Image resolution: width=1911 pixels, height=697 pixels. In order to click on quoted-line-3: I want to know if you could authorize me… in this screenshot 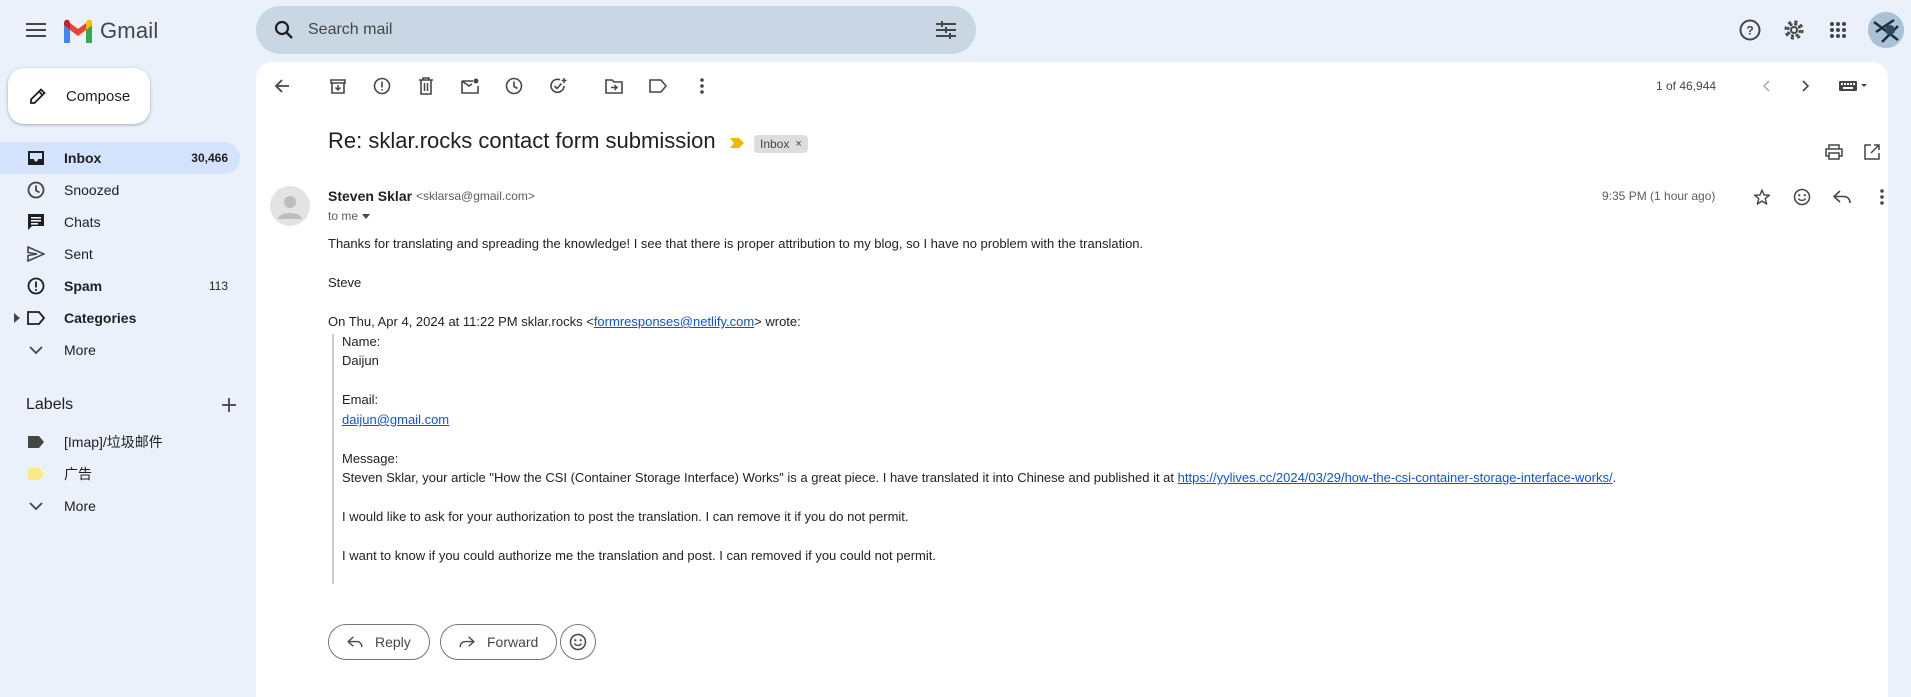, I will do `click(639, 555)`.